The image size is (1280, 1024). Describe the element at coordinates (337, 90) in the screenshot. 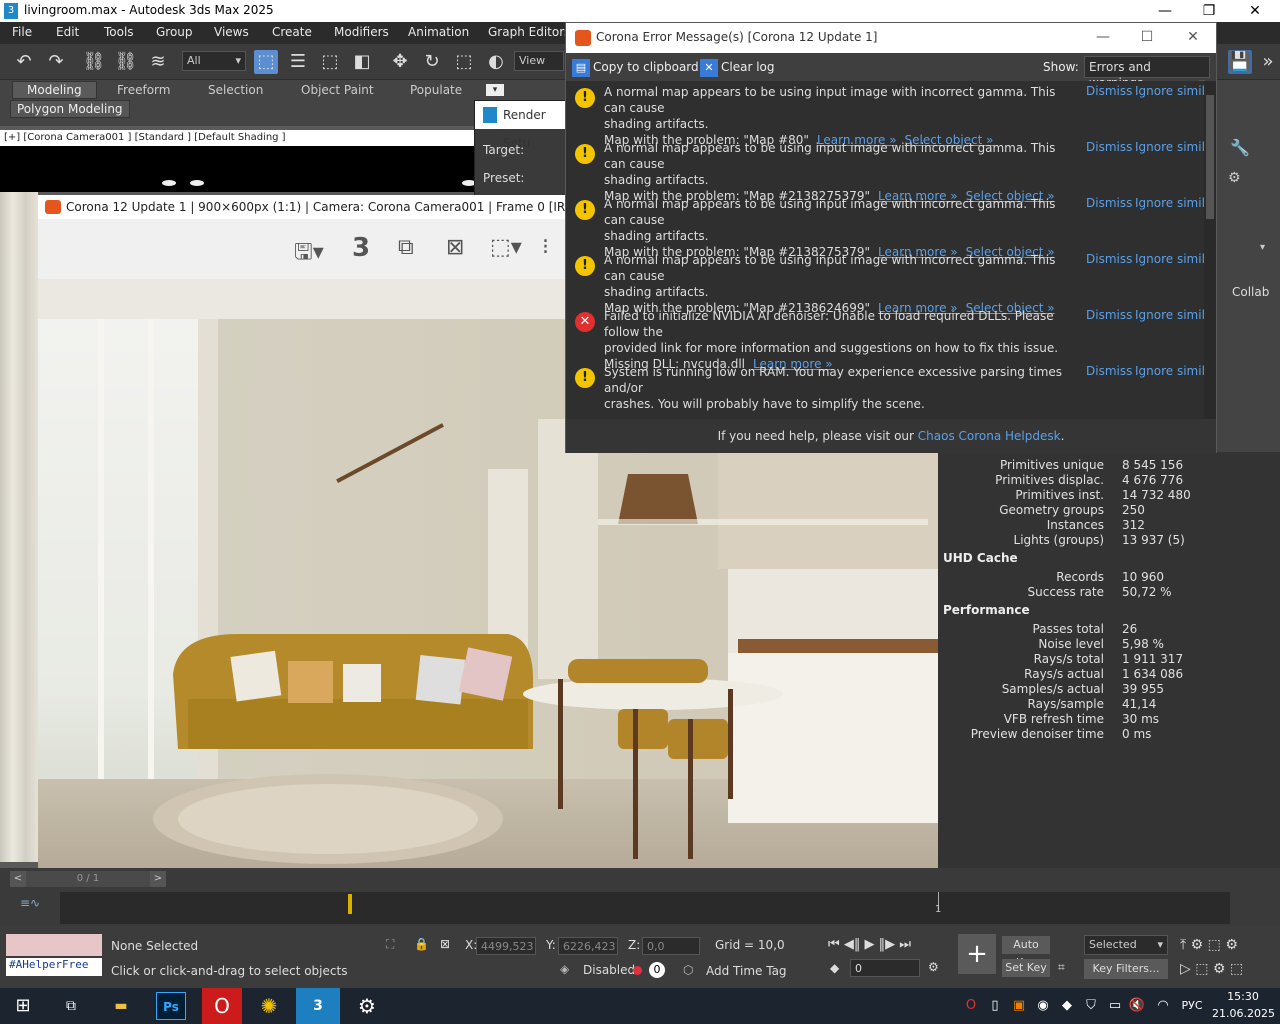

I see `tab-object-paint: Object Paint` at that location.